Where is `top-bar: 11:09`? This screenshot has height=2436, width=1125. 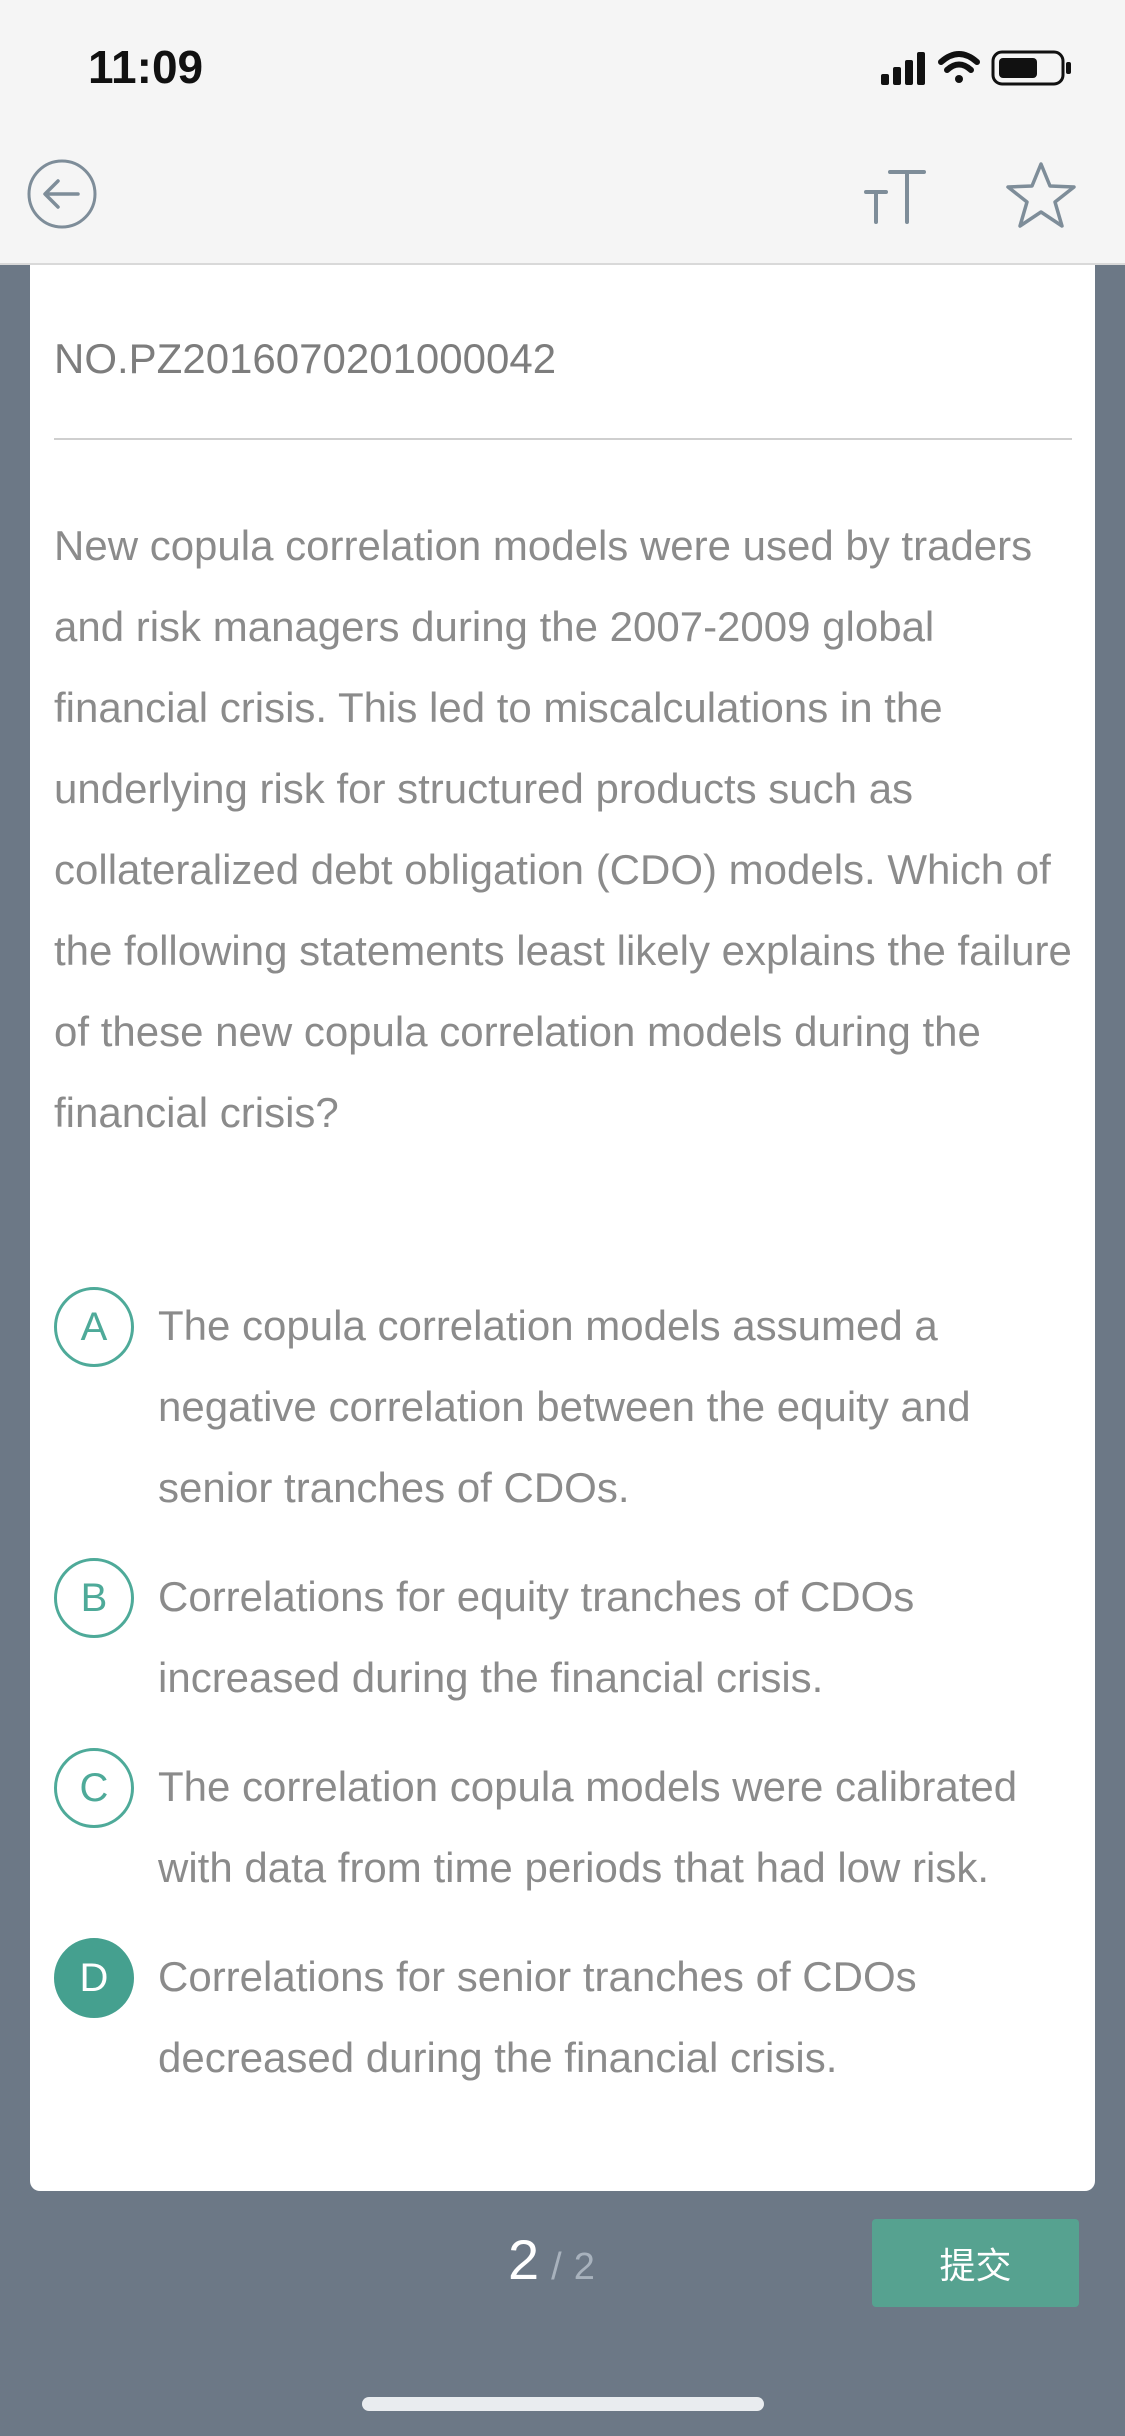
top-bar: 11:09 is located at coordinates (562, 132).